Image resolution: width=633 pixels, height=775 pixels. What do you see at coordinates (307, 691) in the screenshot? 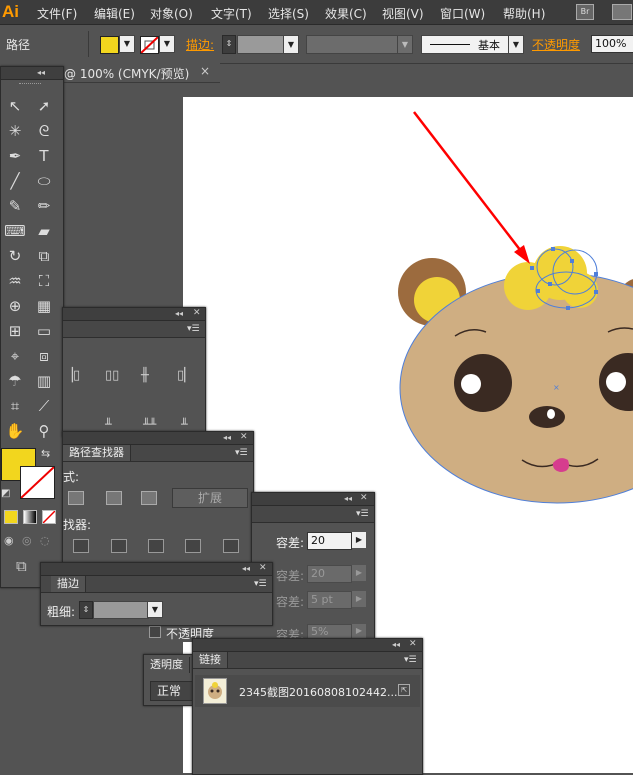
I see `link-list-item: 2345截图20160808102442... ⇱` at bounding box center [307, 691].